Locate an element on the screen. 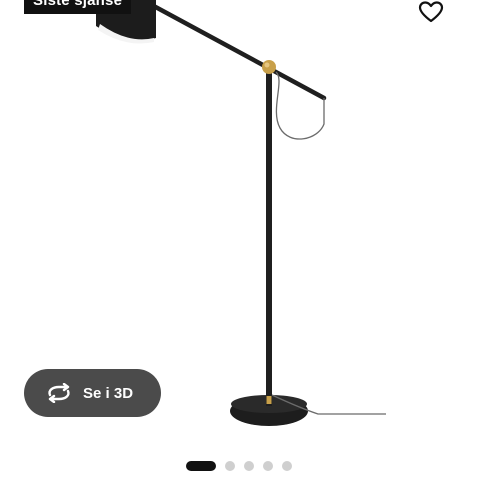 Image resolution: width=480 pixels, height=480 pixels. view-in-3d-label: Se i 3D is located at coordinates (108, 393).